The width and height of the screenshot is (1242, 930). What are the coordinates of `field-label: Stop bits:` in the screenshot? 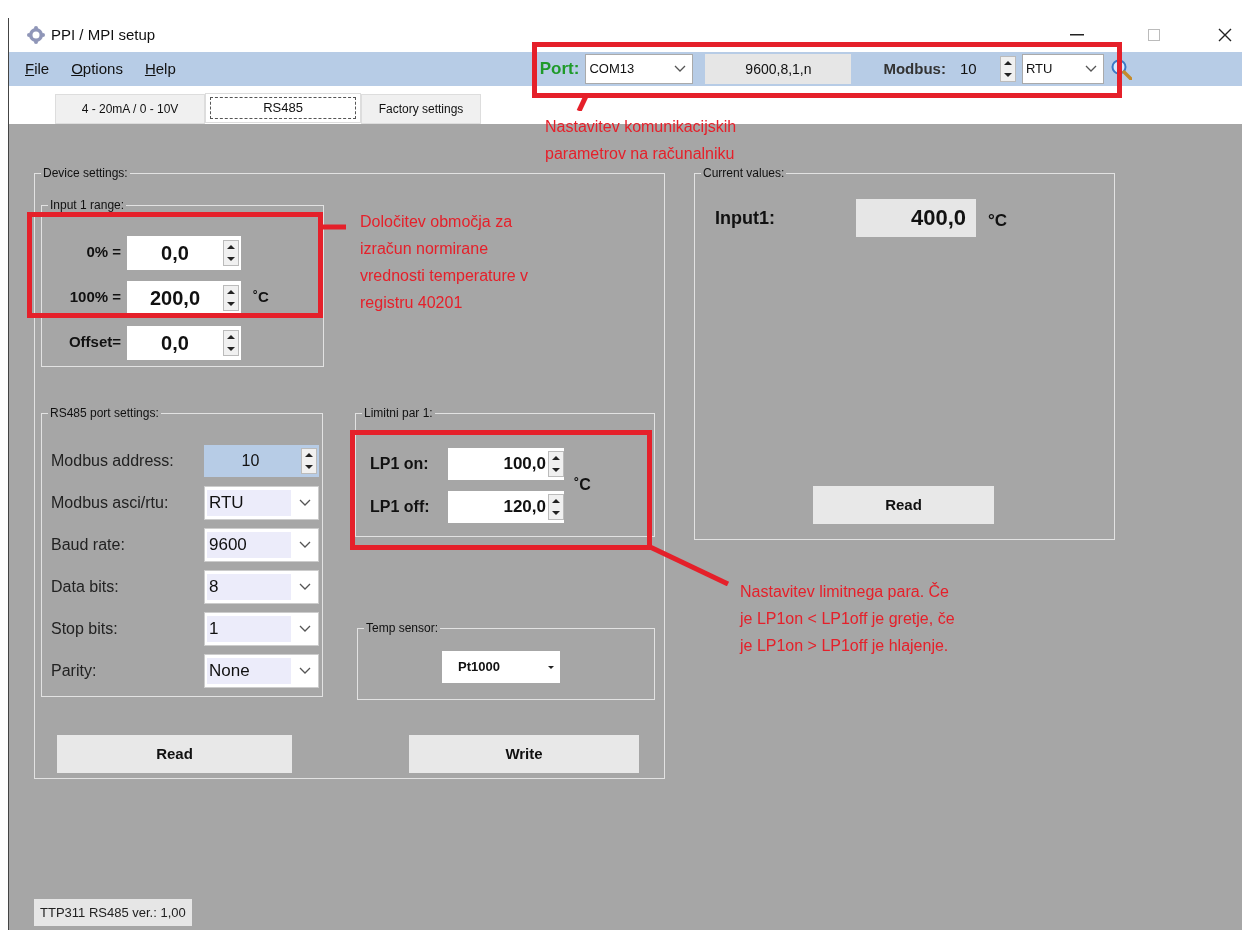 It's located at (85, 629).